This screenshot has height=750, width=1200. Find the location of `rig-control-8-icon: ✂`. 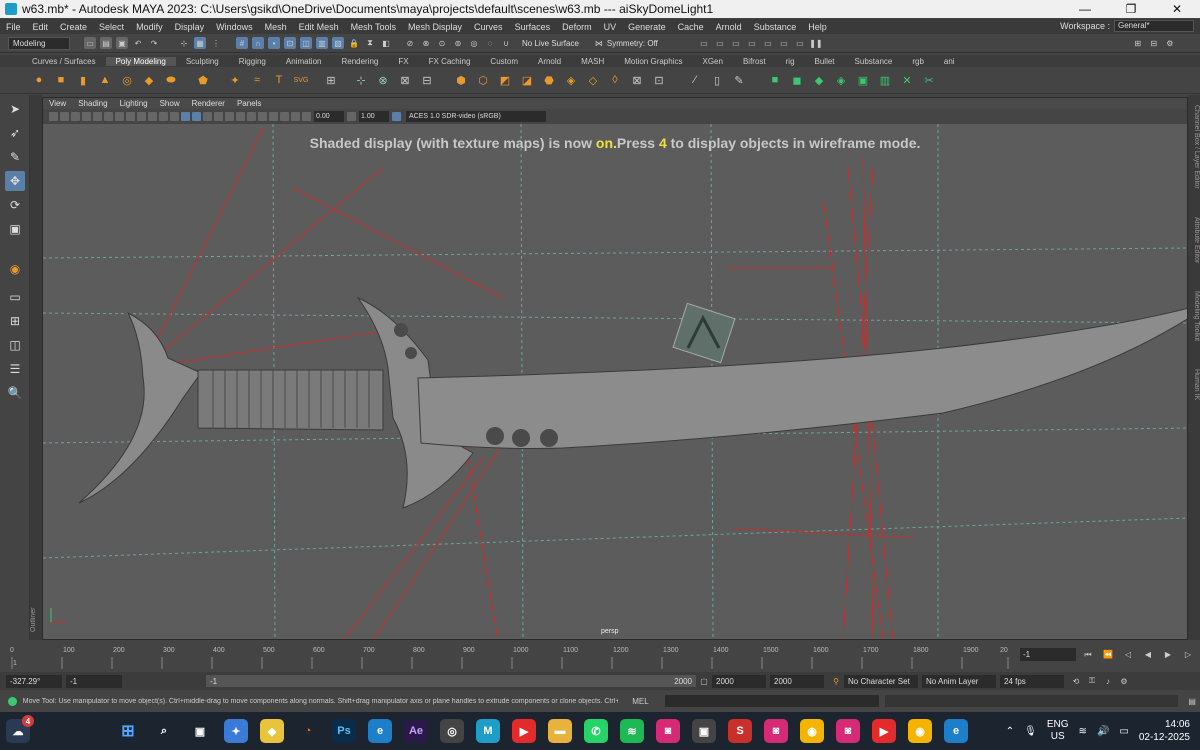

rig-control-8-icon: ✂ is located at coordinates (929, 80).